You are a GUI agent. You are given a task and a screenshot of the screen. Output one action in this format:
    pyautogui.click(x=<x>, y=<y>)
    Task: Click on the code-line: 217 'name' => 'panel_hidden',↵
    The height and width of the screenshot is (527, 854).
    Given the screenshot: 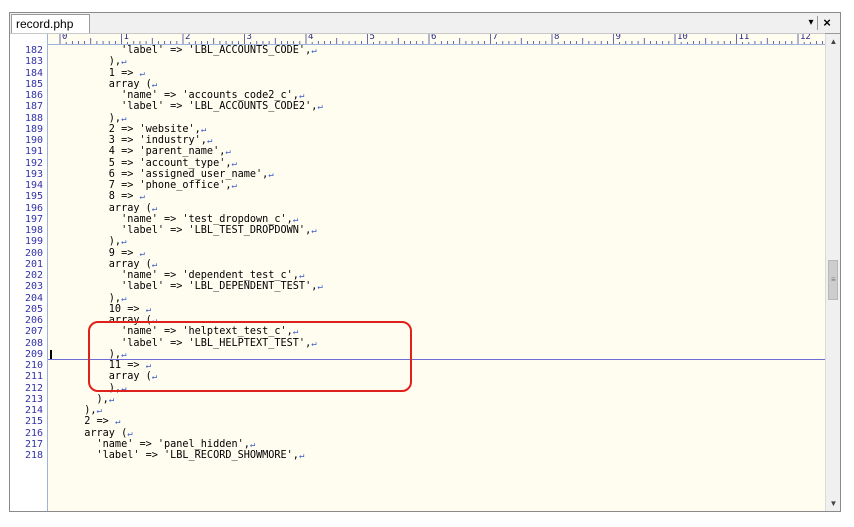 What is the action you would take?
    pyautogui.click(x=417, y=444)
    